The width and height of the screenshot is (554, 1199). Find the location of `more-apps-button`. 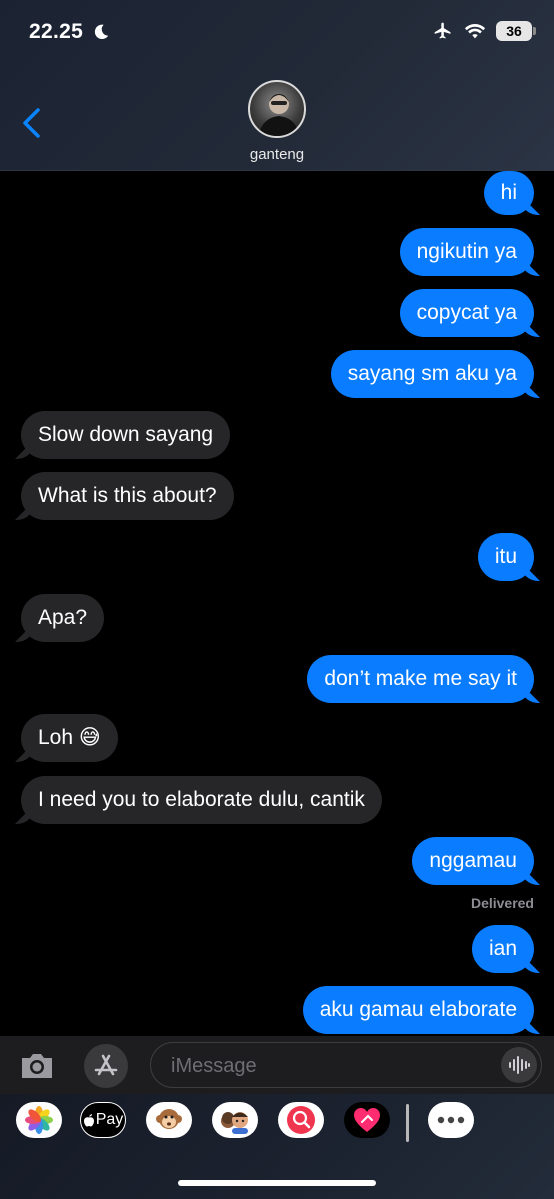

more-apps-button is located at coordinates (451, 1120).